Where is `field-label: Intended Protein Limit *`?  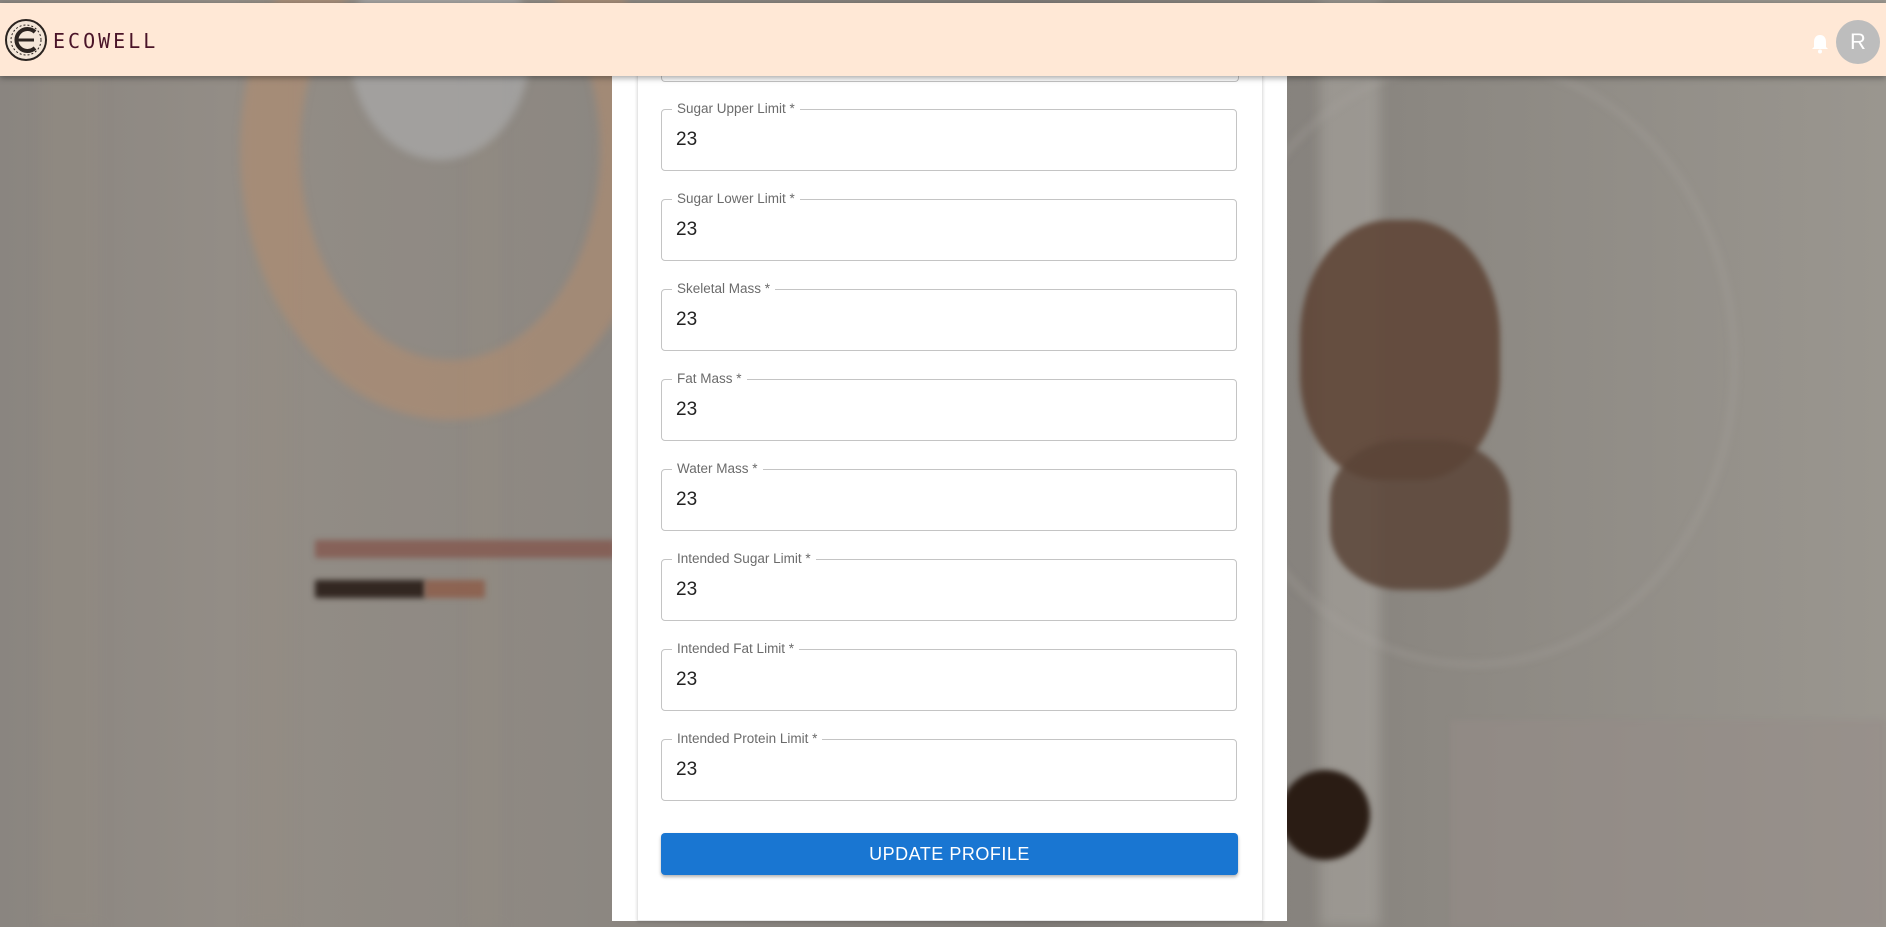 field-label: Intended Protein Limit * is located at coordinates (747, 738).